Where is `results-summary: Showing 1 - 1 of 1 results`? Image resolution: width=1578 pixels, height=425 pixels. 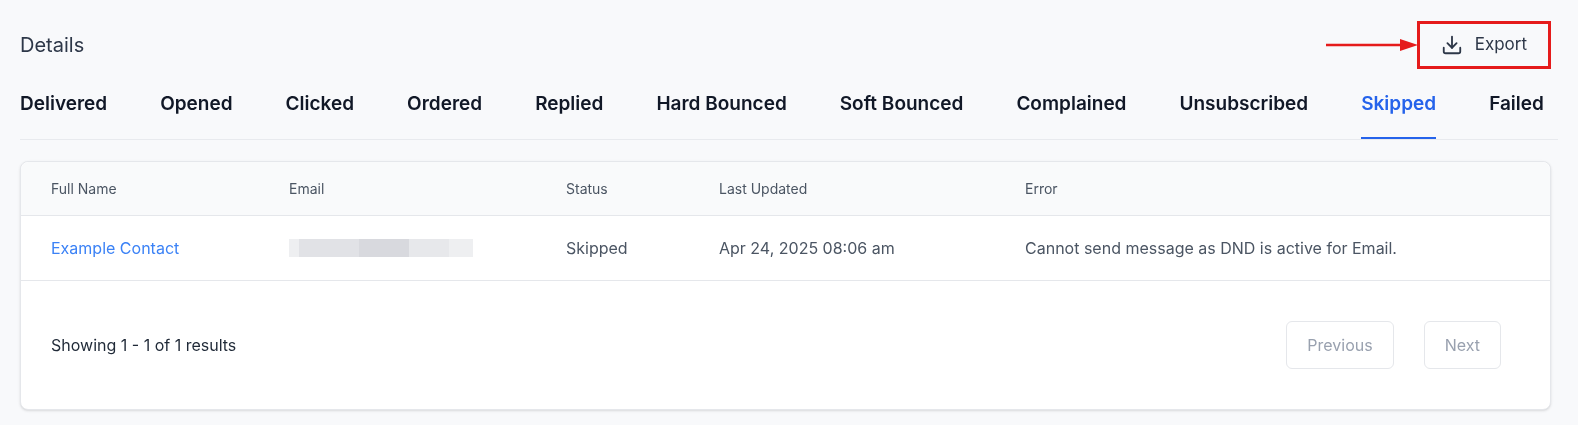
results-summary: Showing 1 - 1 of 1 results is located at coordinates (144, 345).